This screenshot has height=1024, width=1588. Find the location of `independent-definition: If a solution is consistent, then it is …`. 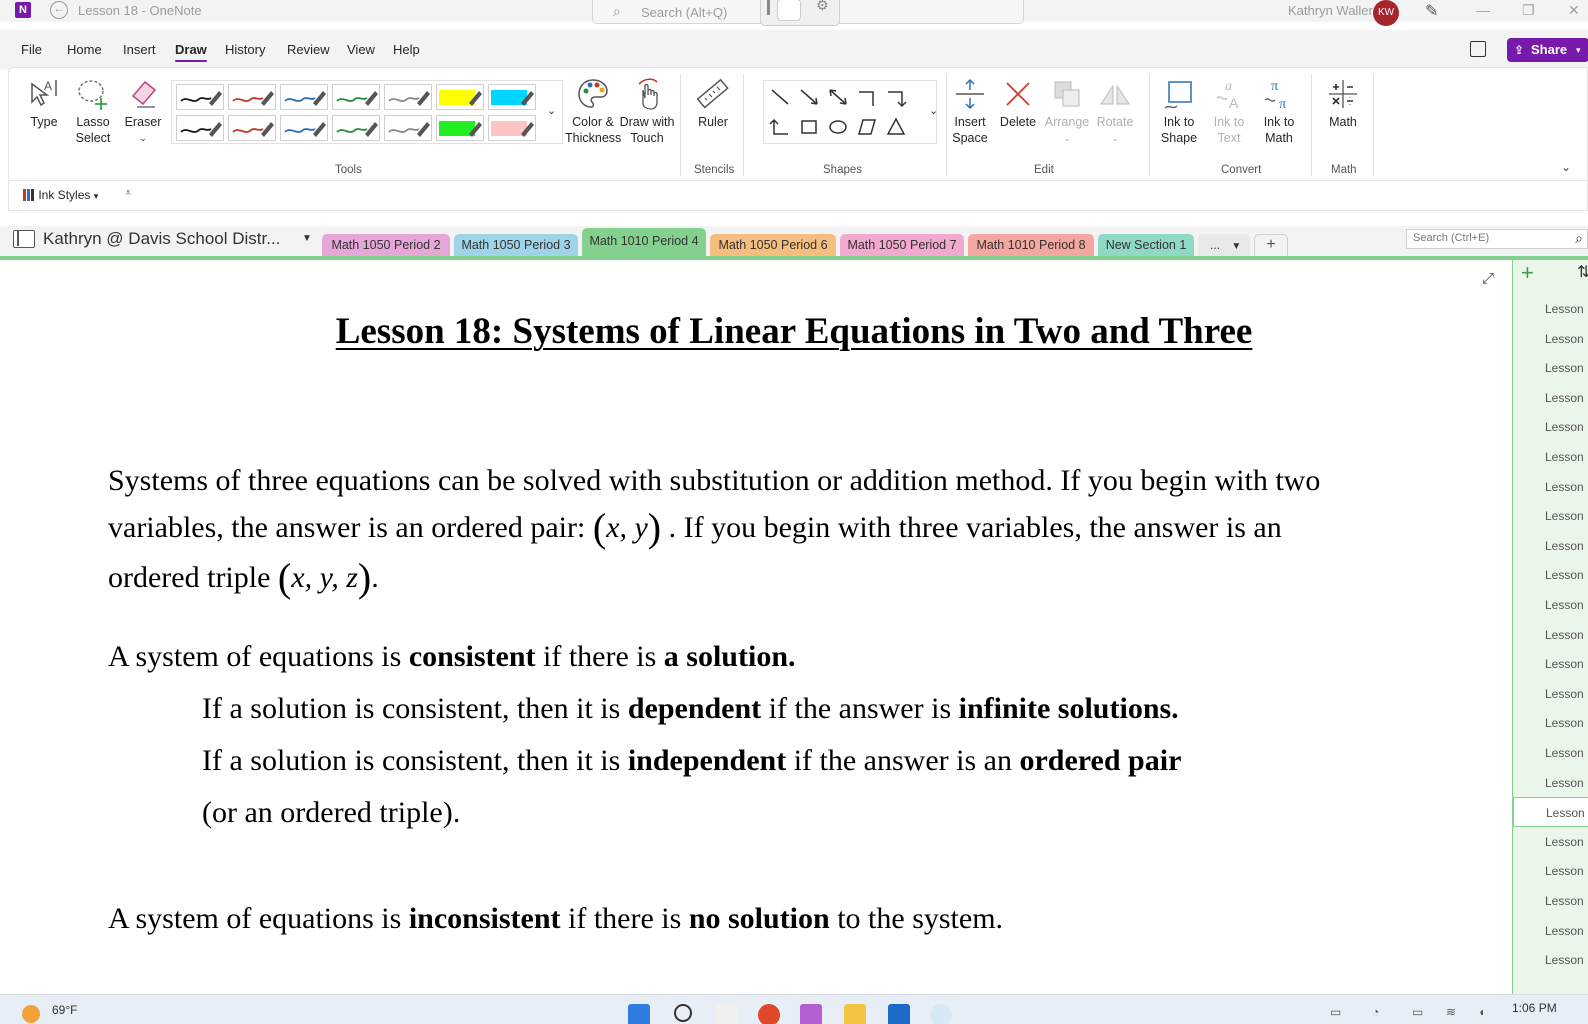

independent-definition: If a solution is consistent, then it is … is located at coordinates (691, 761).